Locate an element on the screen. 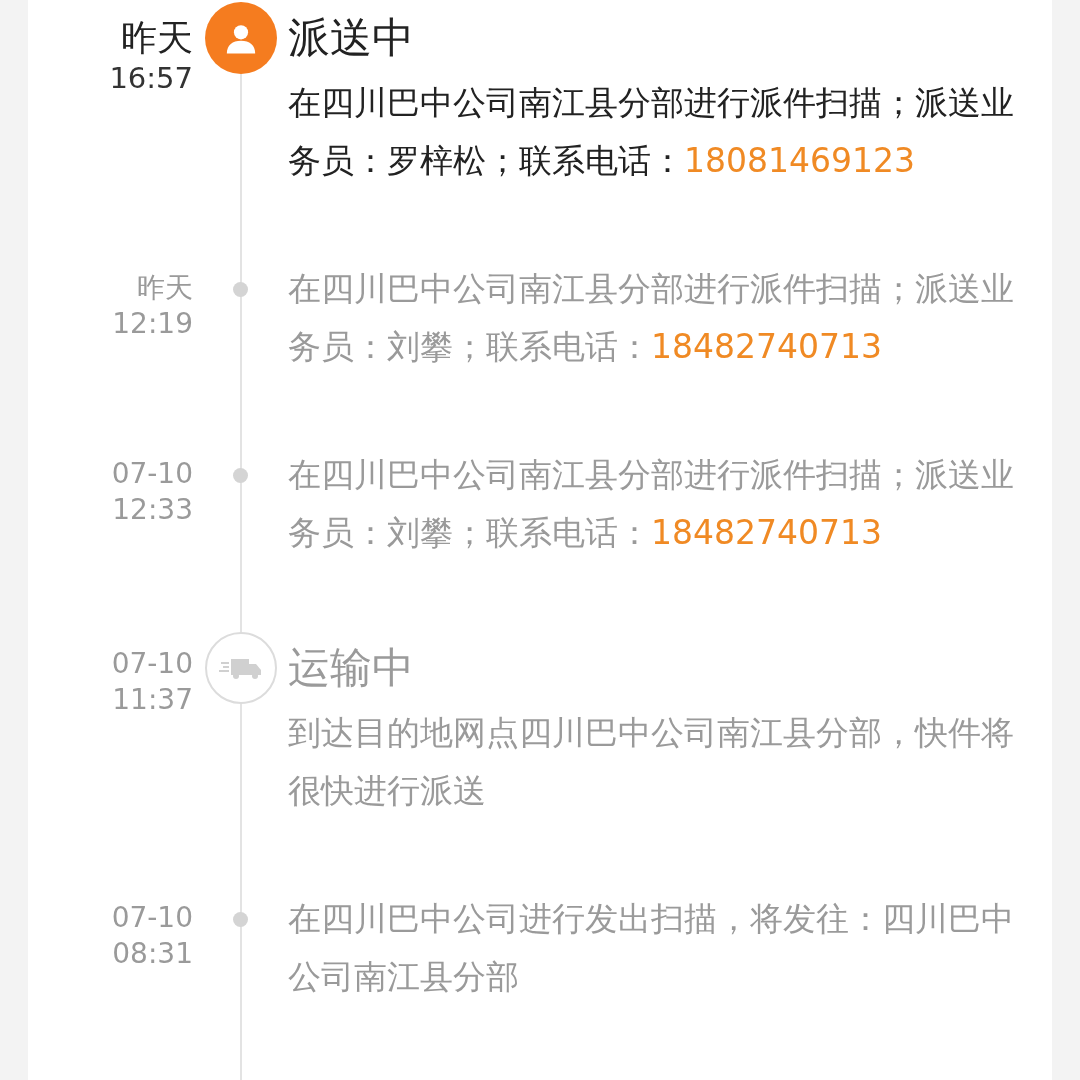 The width and height of the screenshot is (1080, 1080). phone-link: 18081469123 is located at coordinates (799, 160).